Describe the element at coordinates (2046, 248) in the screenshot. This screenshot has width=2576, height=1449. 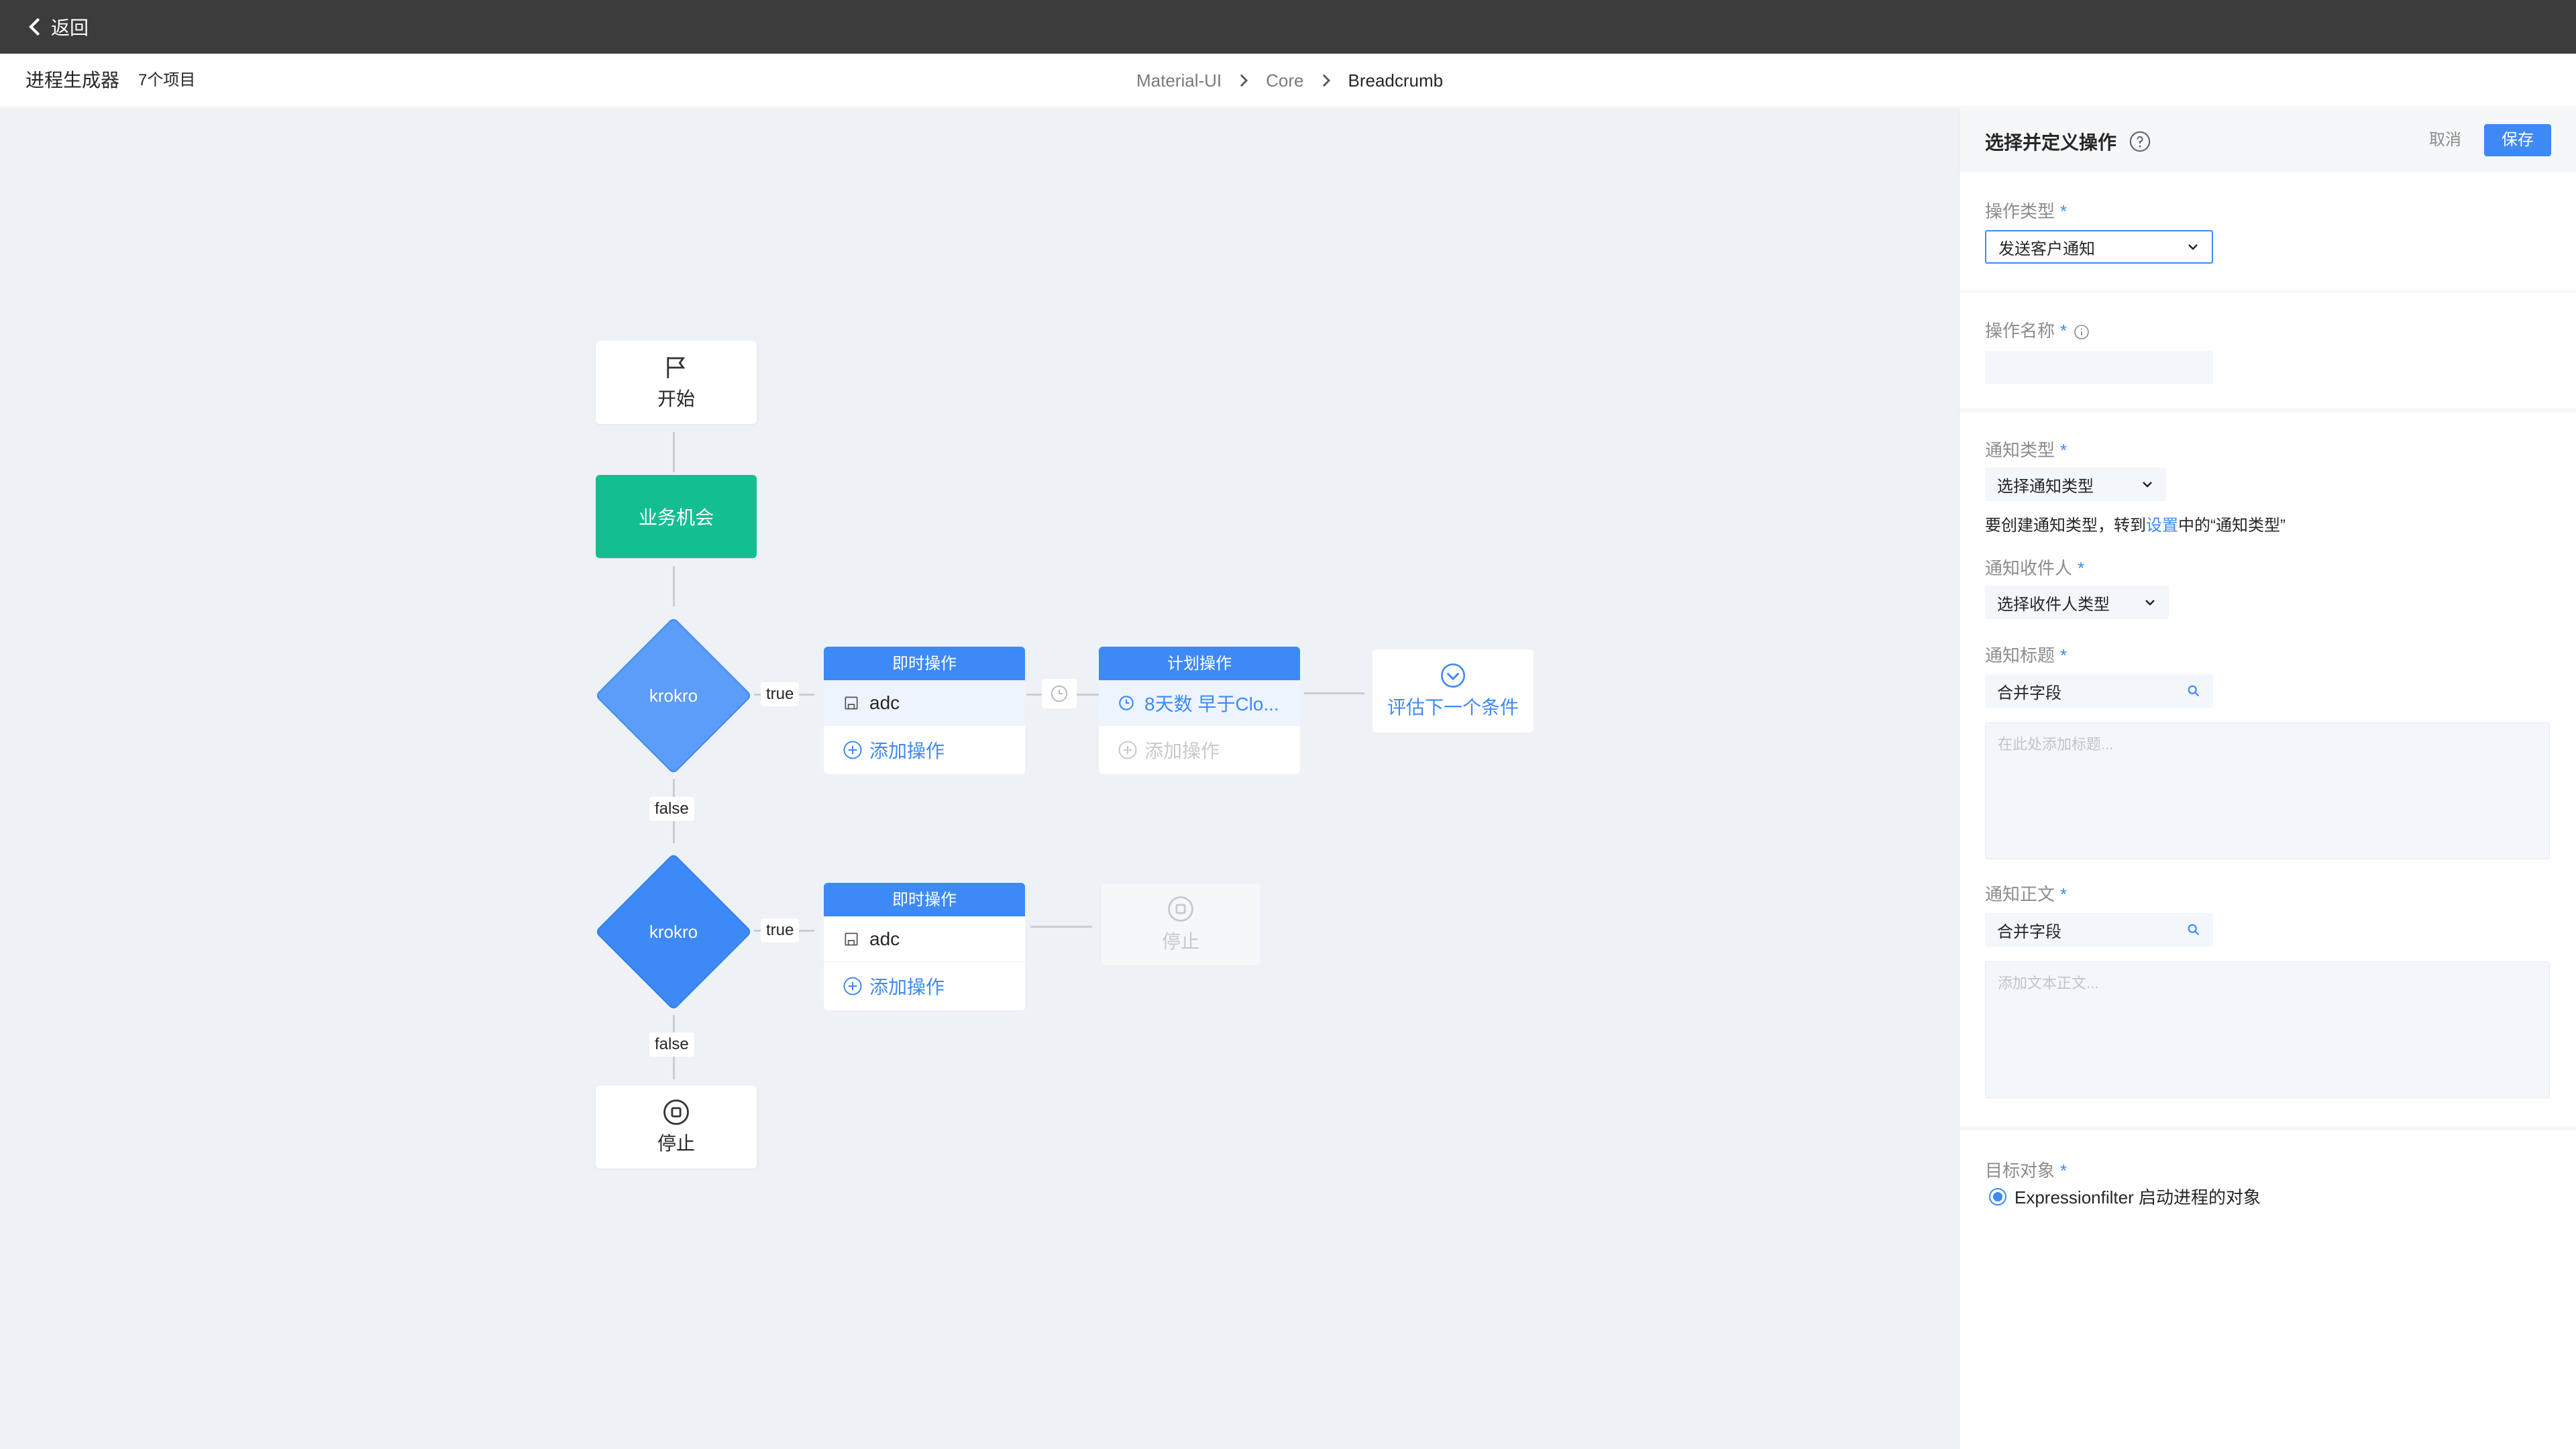
I see `action-type-value: 发送客户通知` at that location.